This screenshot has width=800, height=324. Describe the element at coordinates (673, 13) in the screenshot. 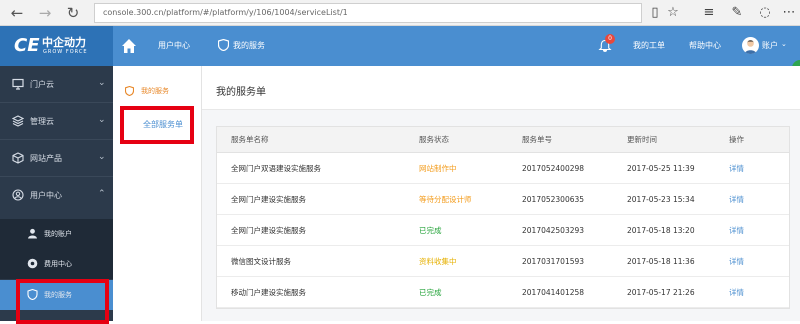

I see `favorite-star-icon: ☆` at that location.